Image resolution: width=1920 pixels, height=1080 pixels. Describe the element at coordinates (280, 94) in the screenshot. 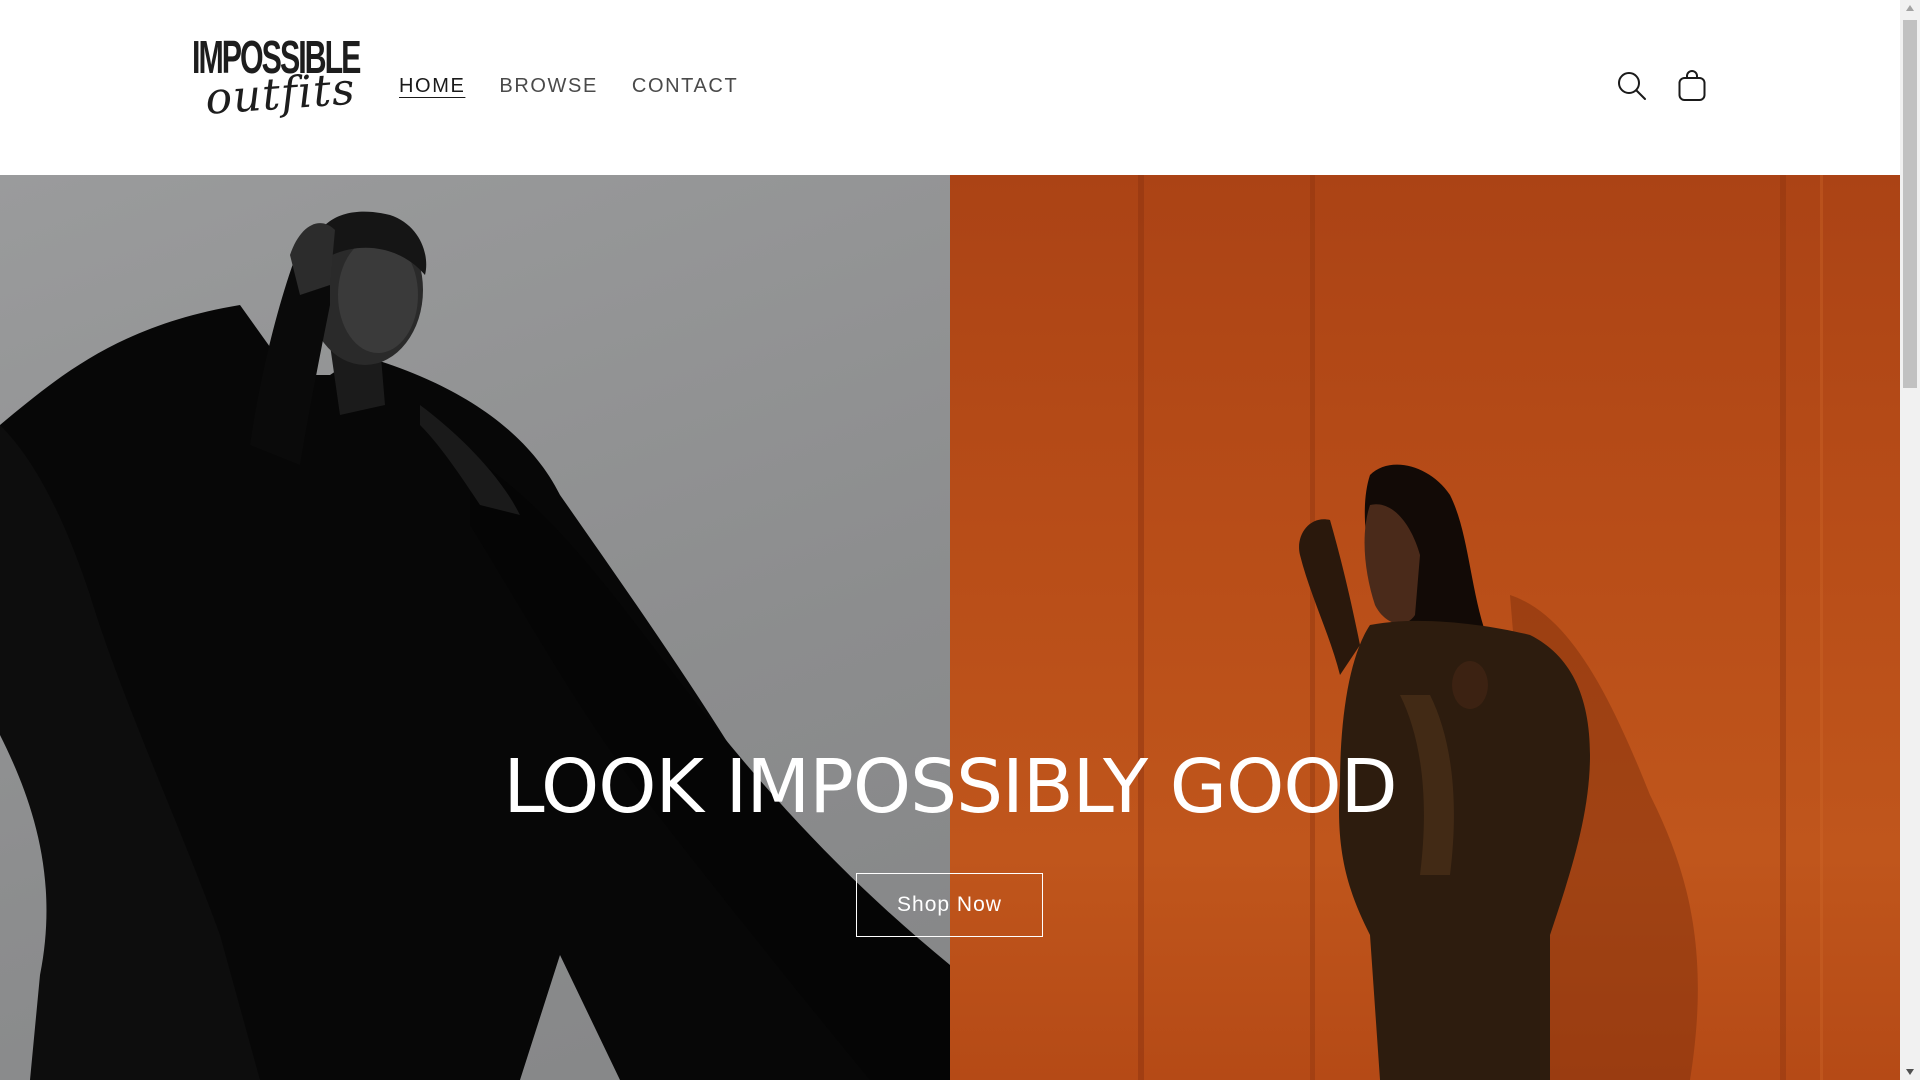

I see `logo-wordmark-script: outfits` at that location.